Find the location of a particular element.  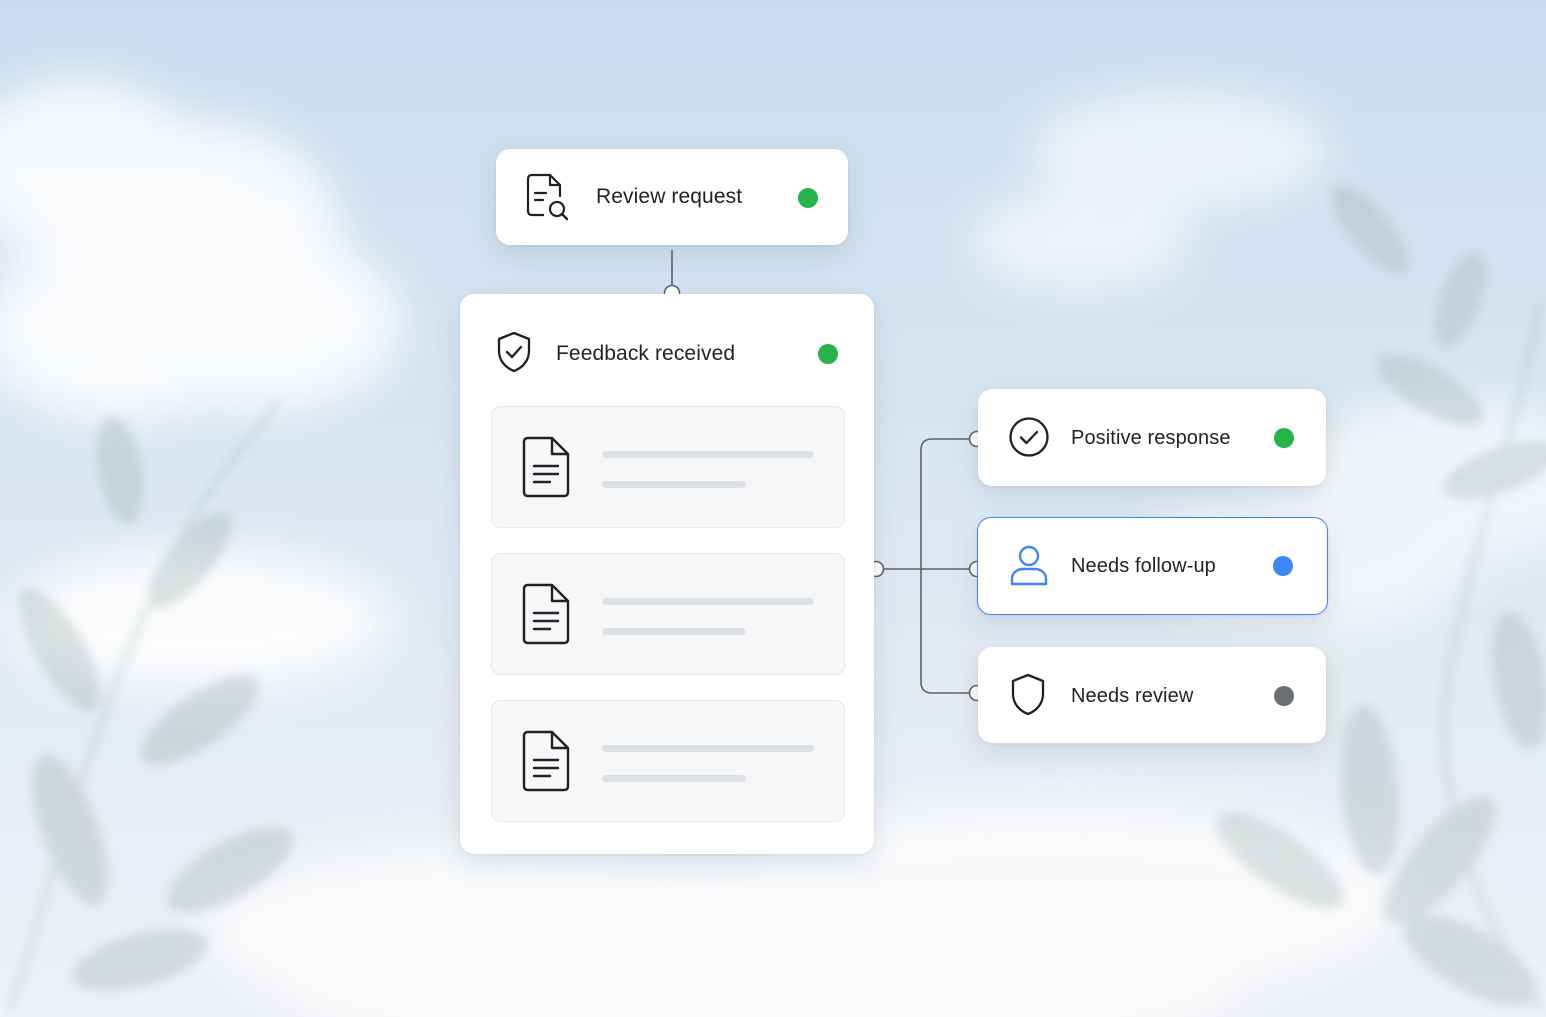

connector-branch-positive is located at coordinates (944, 566).